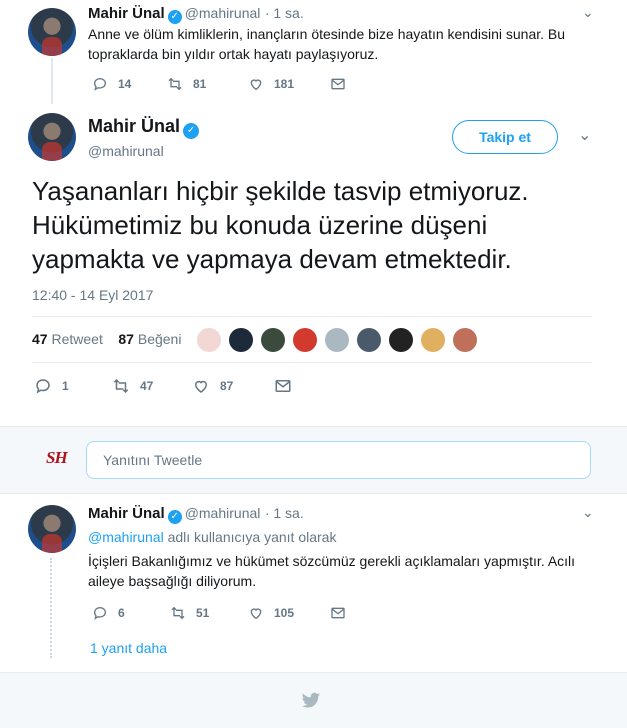 The width and height of the screenshot is (627, 728). I want to click on retweet-action: 47, so click(132, 386).